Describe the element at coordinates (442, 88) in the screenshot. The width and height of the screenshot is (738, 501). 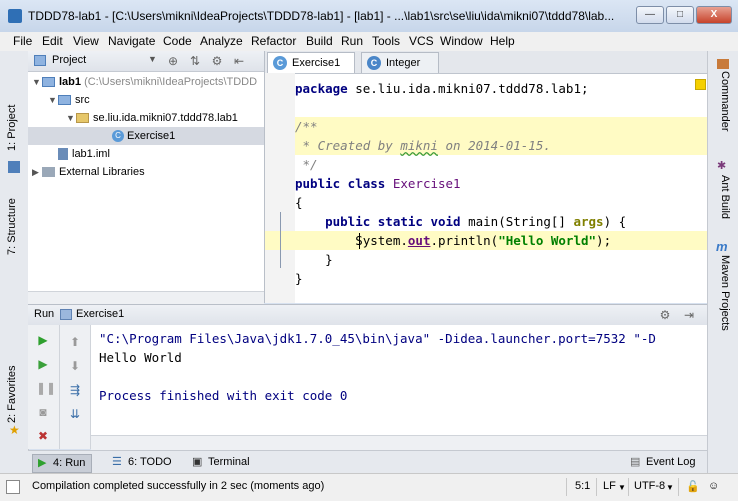
I see `code-line-1: package se.liu.ida.mikni07.tddd78.lab1;` at that location.